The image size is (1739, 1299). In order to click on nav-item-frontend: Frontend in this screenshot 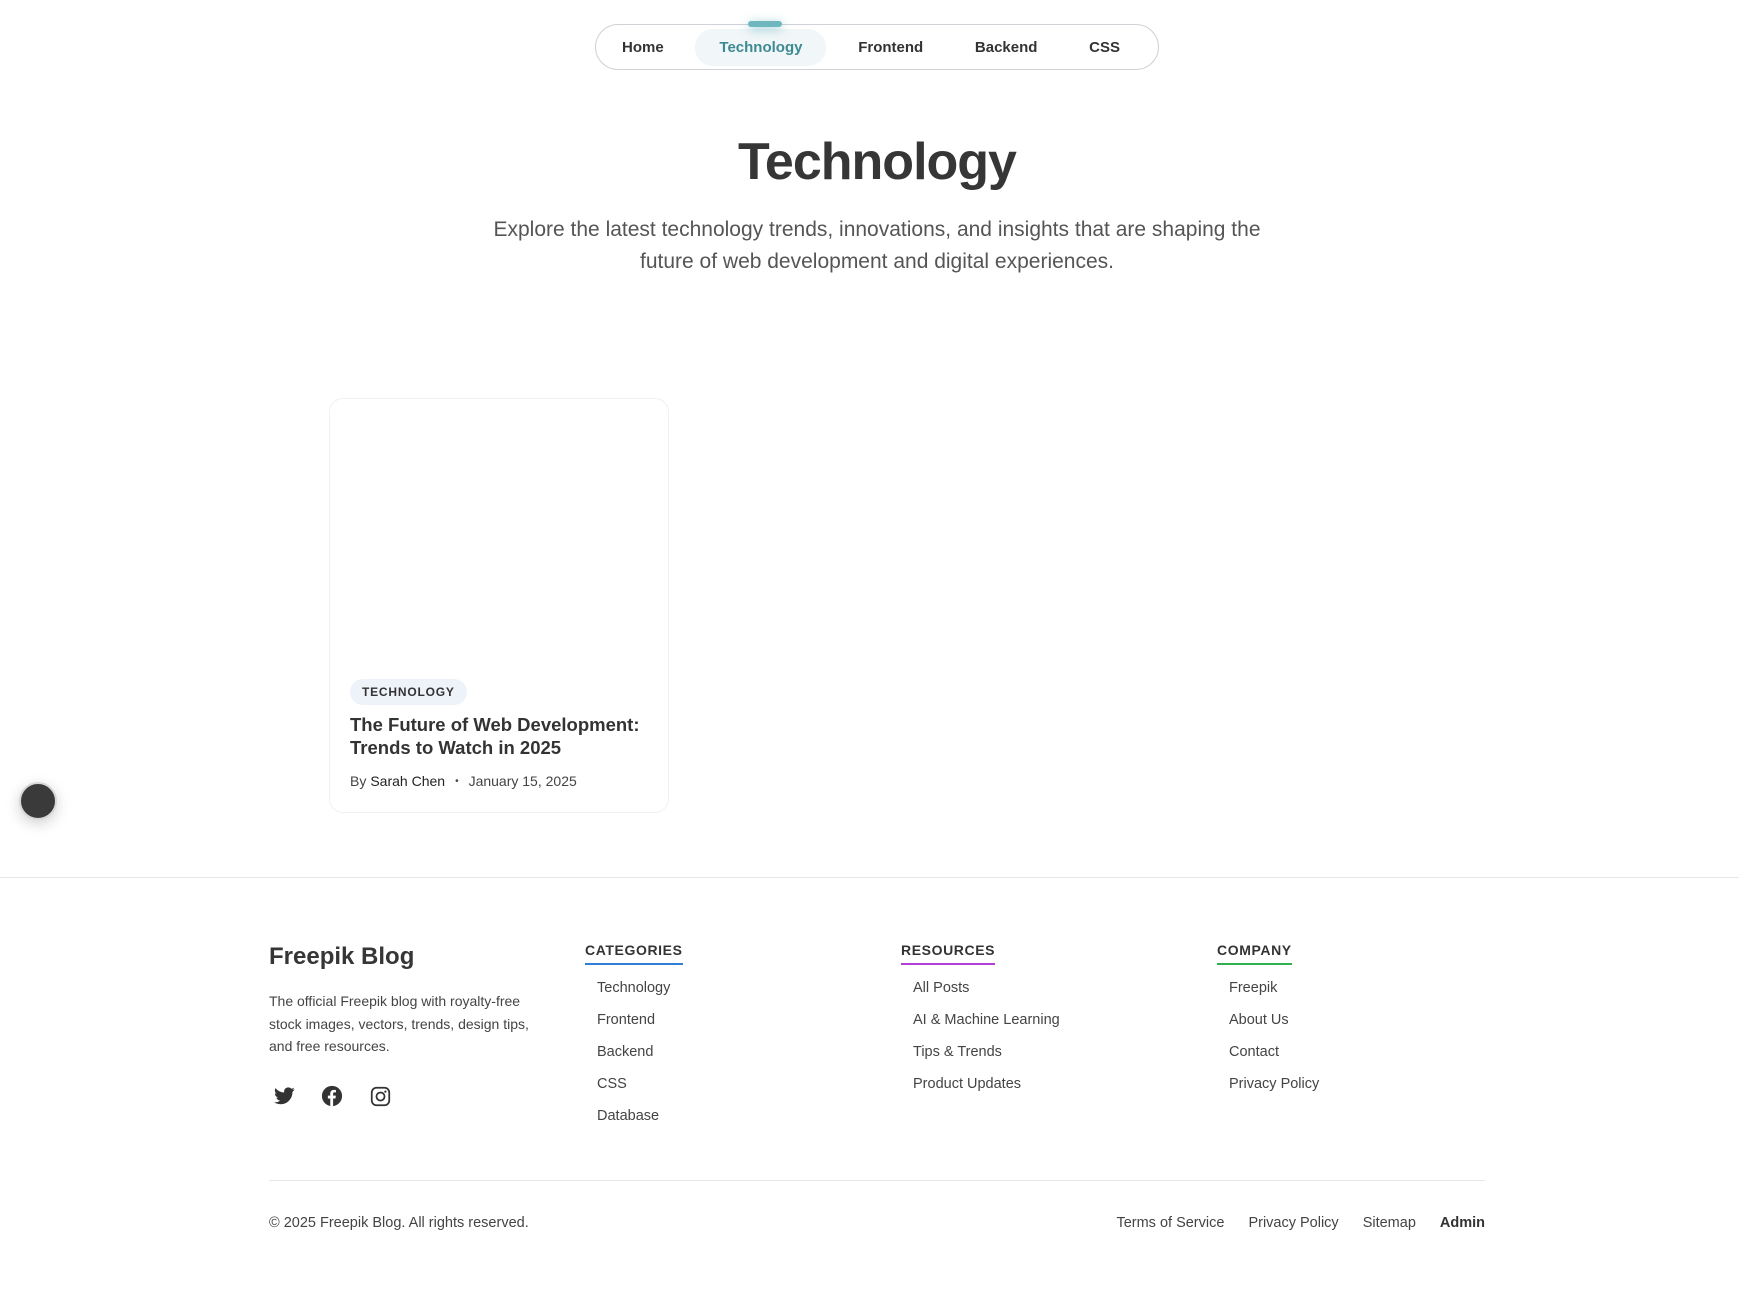, I will do `click(890, 47)`.